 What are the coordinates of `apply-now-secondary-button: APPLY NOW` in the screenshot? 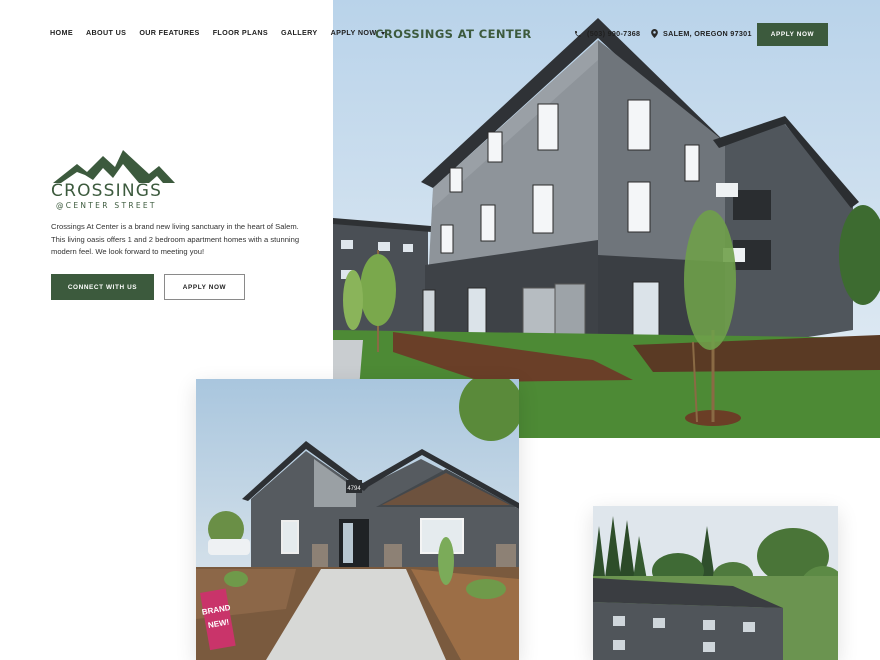 It's located at (204, 287).